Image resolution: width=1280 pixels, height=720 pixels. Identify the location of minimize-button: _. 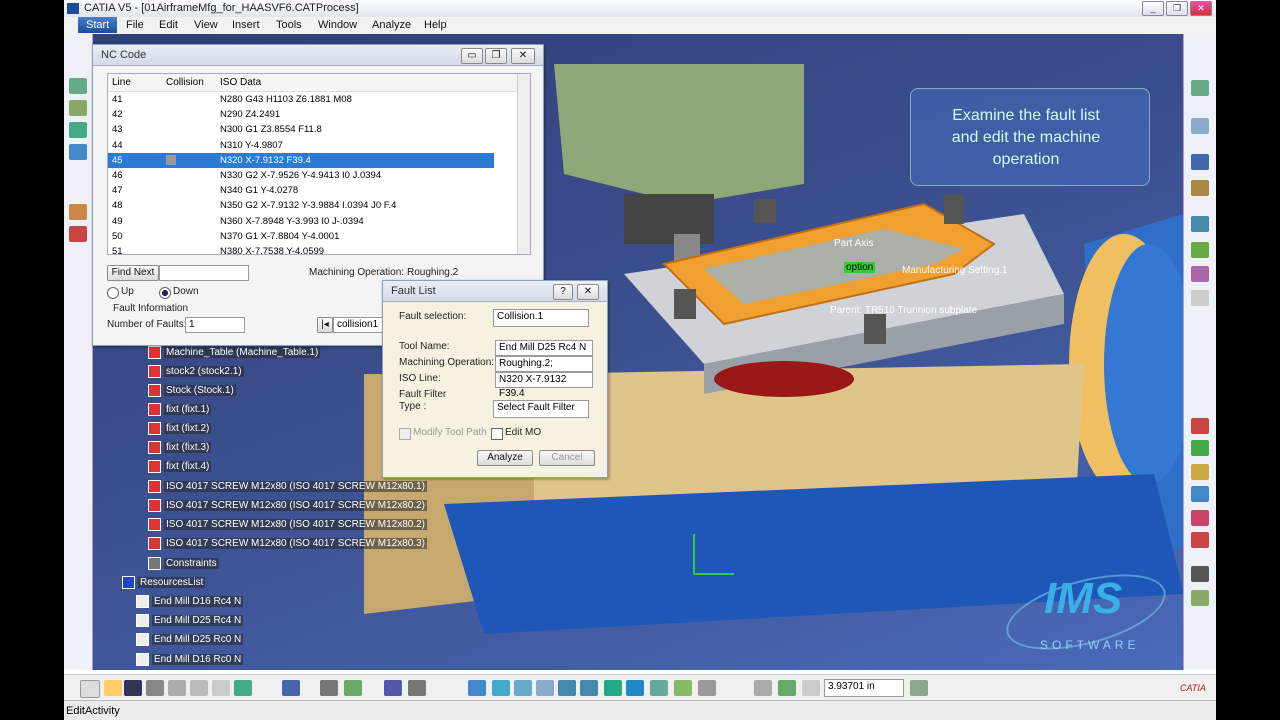
(1153, 8).